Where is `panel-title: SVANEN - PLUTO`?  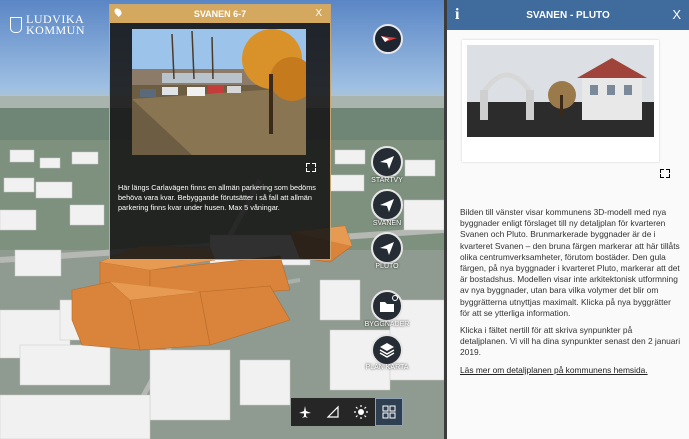
panel-title: SVANEN - PLUTO is located at coordinates (568, 15).